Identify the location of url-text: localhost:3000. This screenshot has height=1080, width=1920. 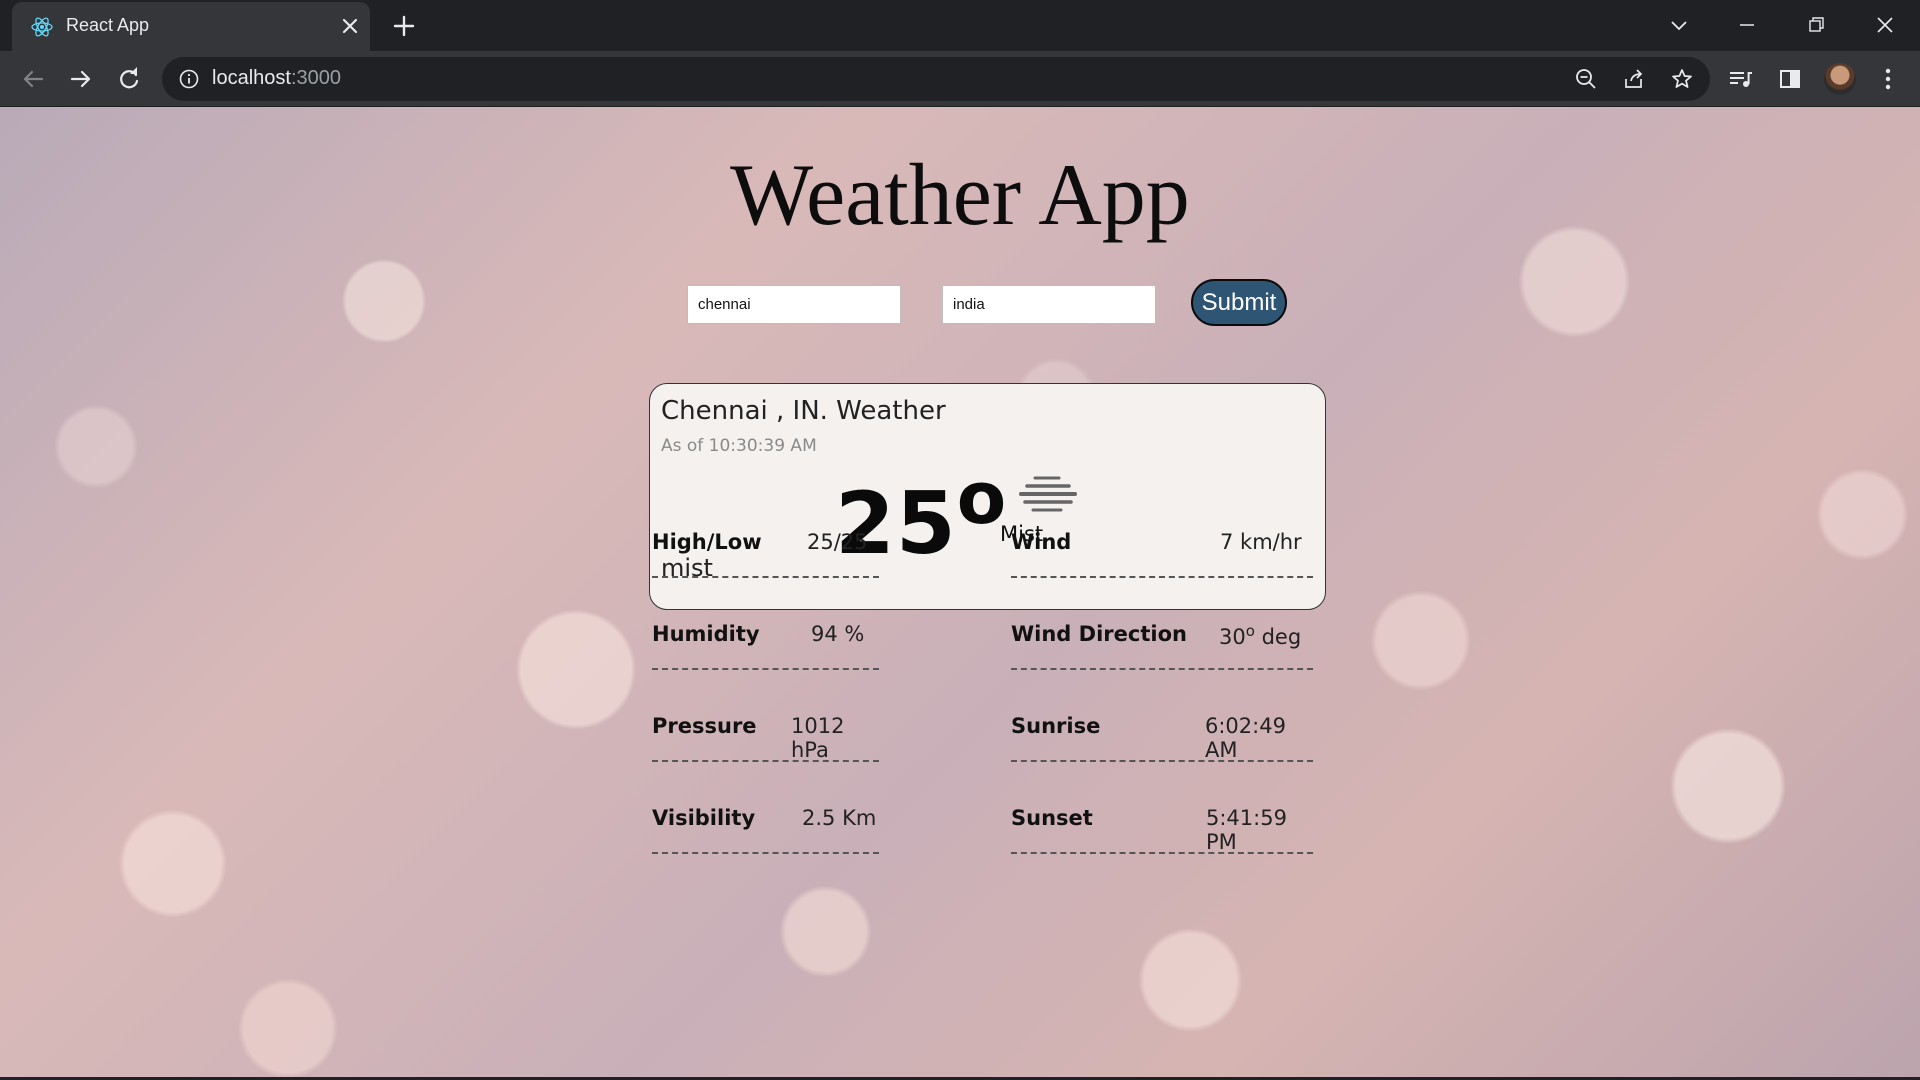
(276, 78).